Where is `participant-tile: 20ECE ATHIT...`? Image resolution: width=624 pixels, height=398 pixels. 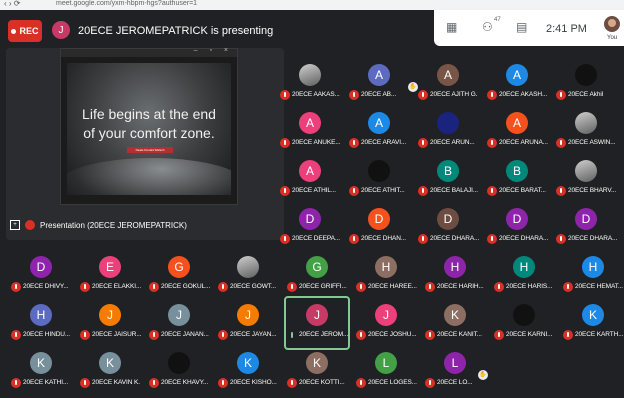
participant-tile: 20ECE ATHIT... is located at coordinates (379, 179).